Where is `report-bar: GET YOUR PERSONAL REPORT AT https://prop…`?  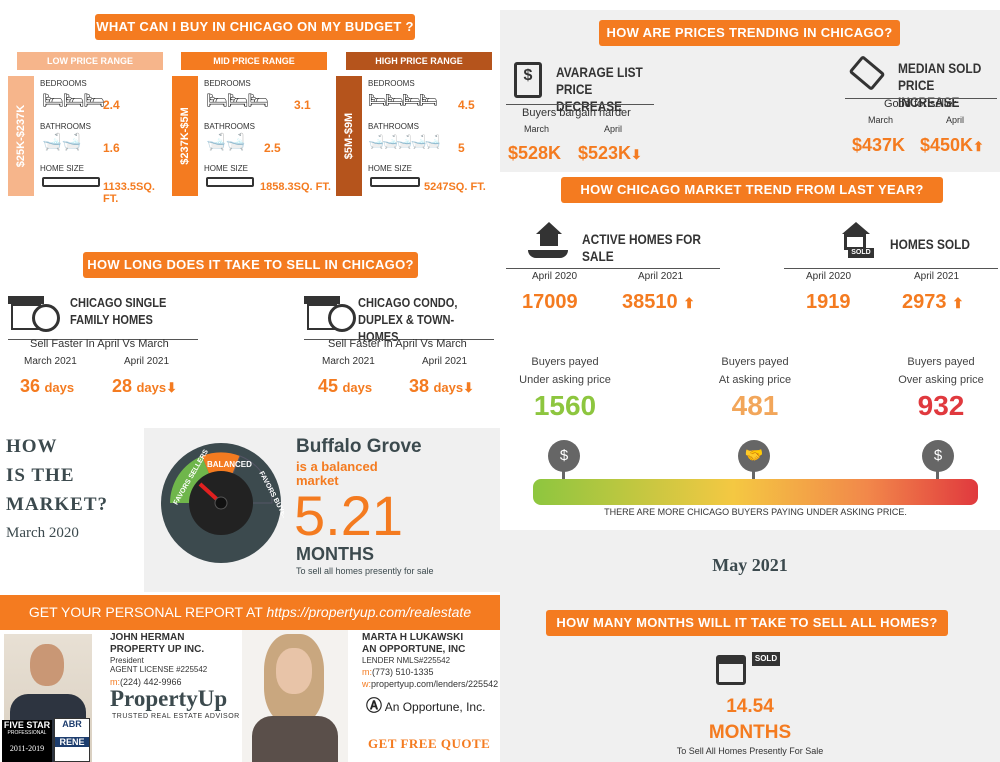 report-bar: GET YOUR PERSONAL REPORT AT https://prop… is located at coordinates (250, 612).